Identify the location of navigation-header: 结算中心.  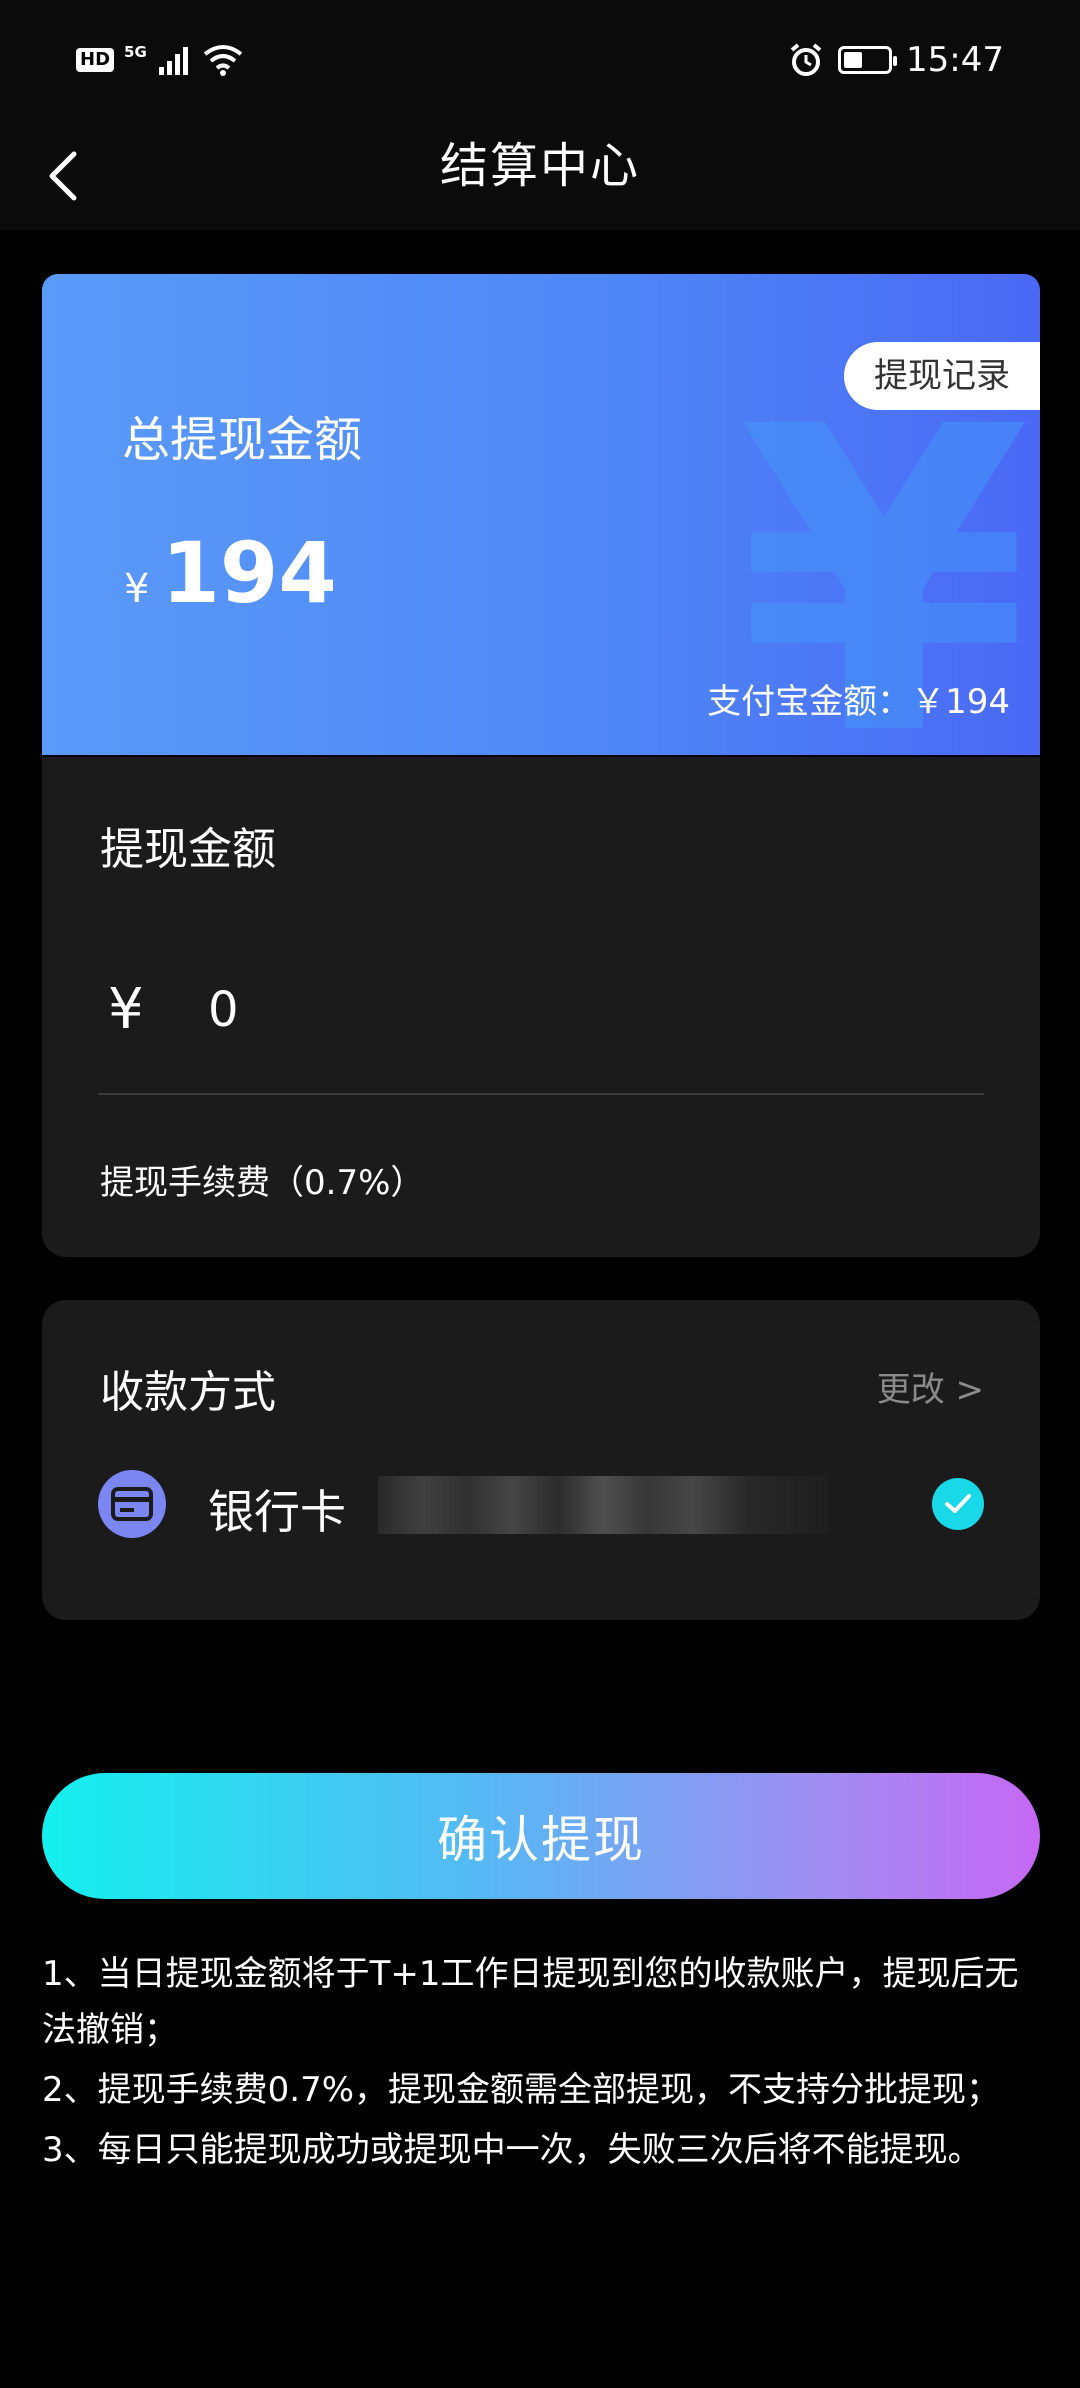
(540, 179).